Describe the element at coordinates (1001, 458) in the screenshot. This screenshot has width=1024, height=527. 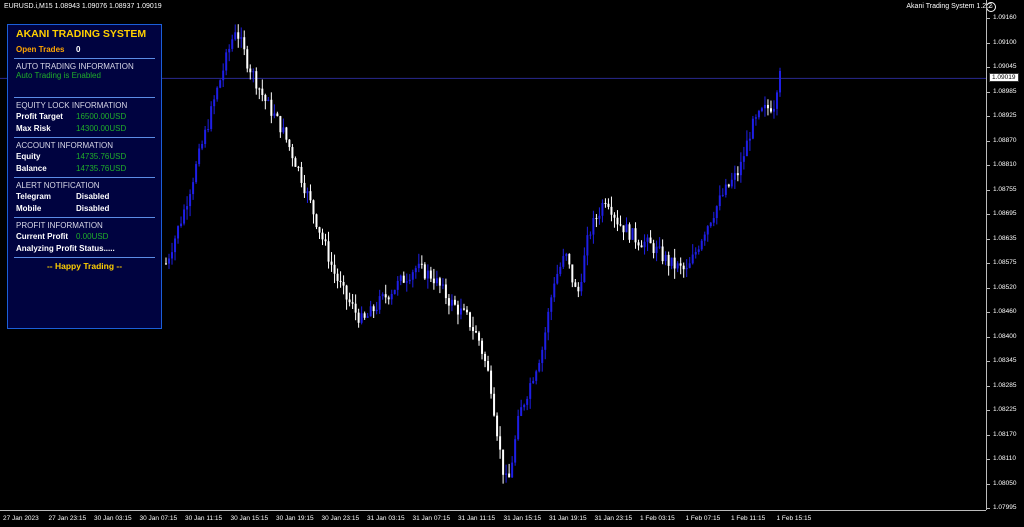
I see `price-tick: 1.08110` at that location.